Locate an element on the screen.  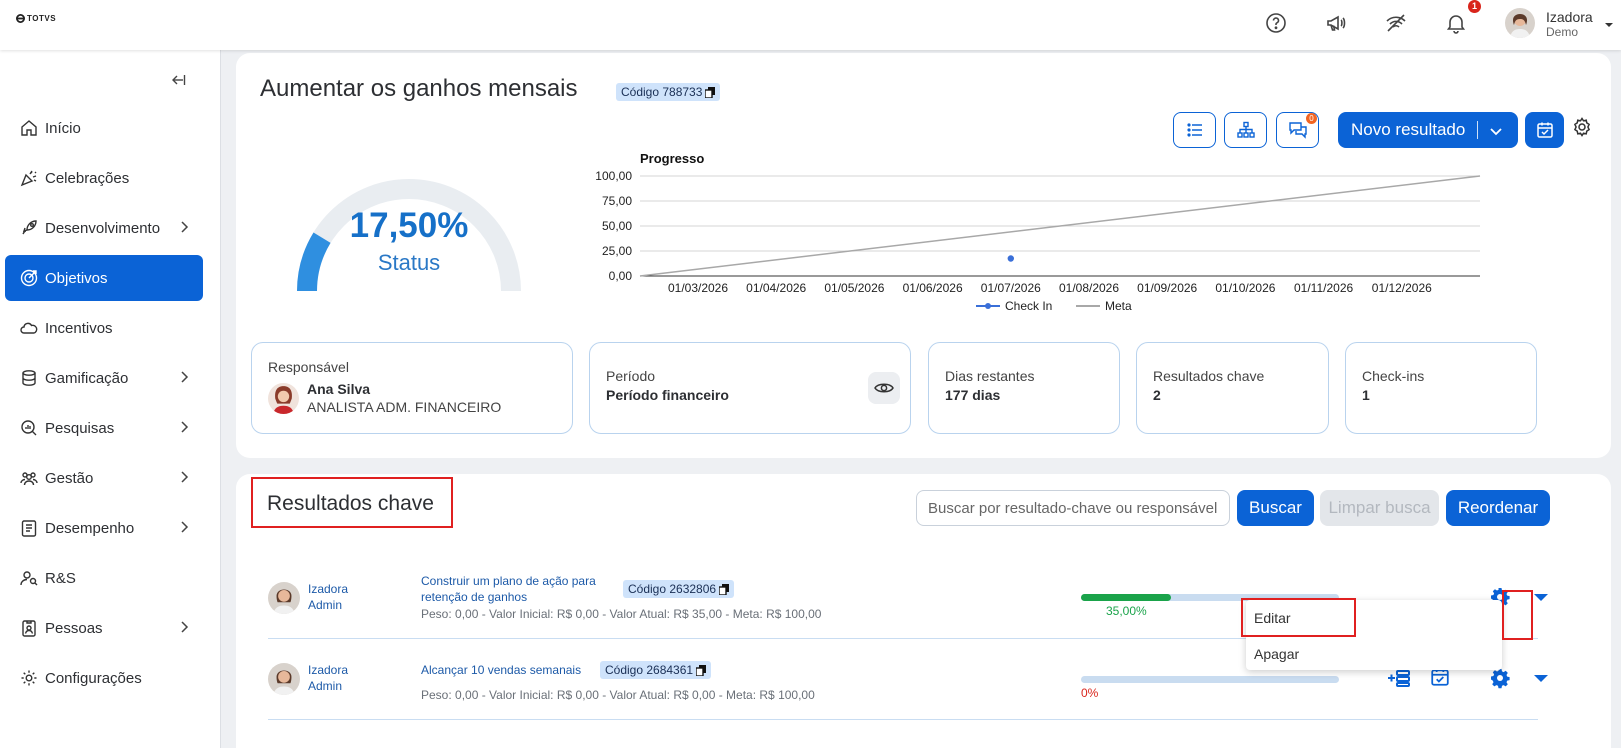
key-result-code-badge: Código 2632806 is located at coordinates (679, 589).